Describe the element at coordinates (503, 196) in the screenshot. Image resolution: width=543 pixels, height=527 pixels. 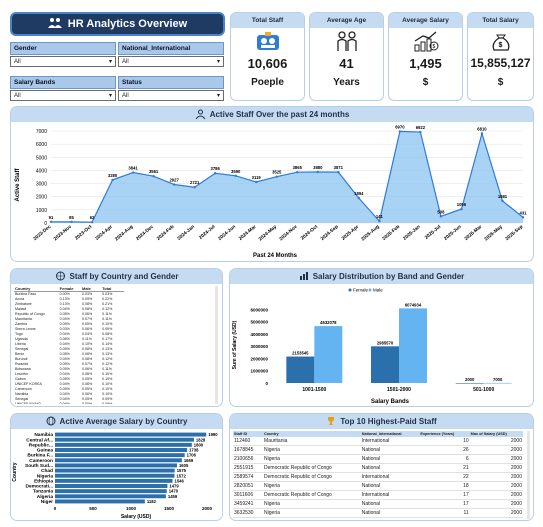
I see `data-label: 1681` at that location.